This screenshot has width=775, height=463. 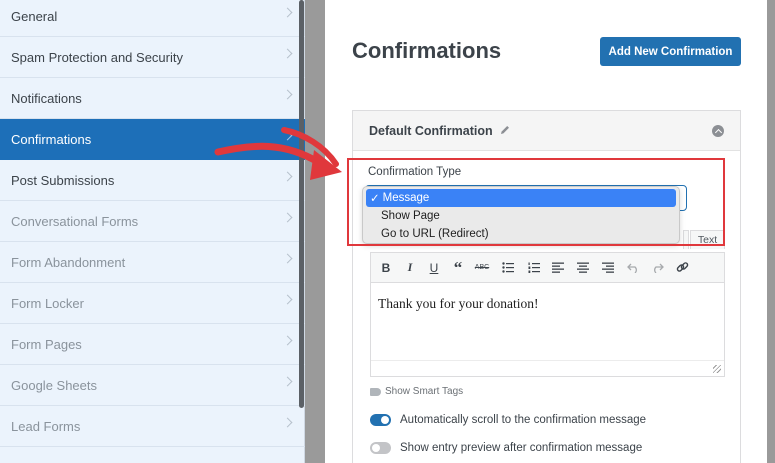 I want to click on sidebar-item-label: General, so click(x=34, y=16).